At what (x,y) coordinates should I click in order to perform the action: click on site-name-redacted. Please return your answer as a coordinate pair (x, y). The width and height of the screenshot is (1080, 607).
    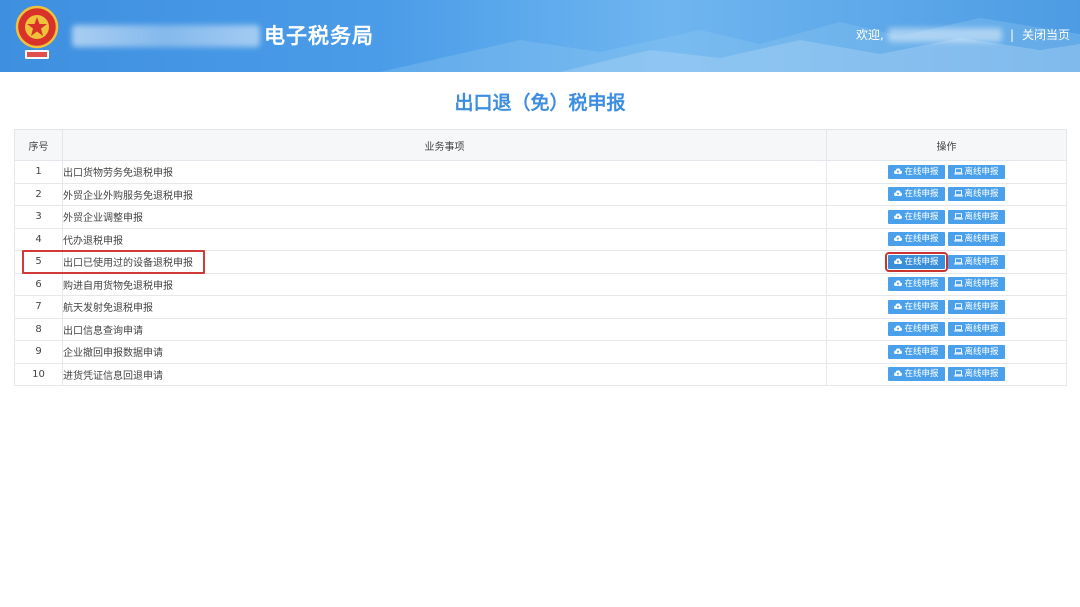
    Looking at the image, I should click on (166, 36).